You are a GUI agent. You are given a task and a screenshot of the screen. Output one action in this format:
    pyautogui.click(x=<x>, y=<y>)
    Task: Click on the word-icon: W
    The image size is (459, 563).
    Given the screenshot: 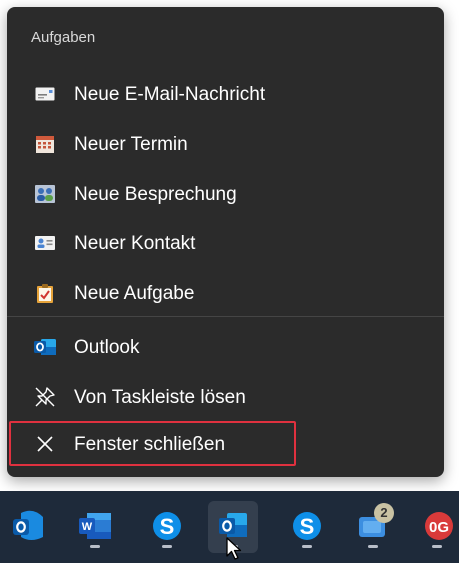 What is the action you would take?
    pyautogui.click(x=95, y=526)
    